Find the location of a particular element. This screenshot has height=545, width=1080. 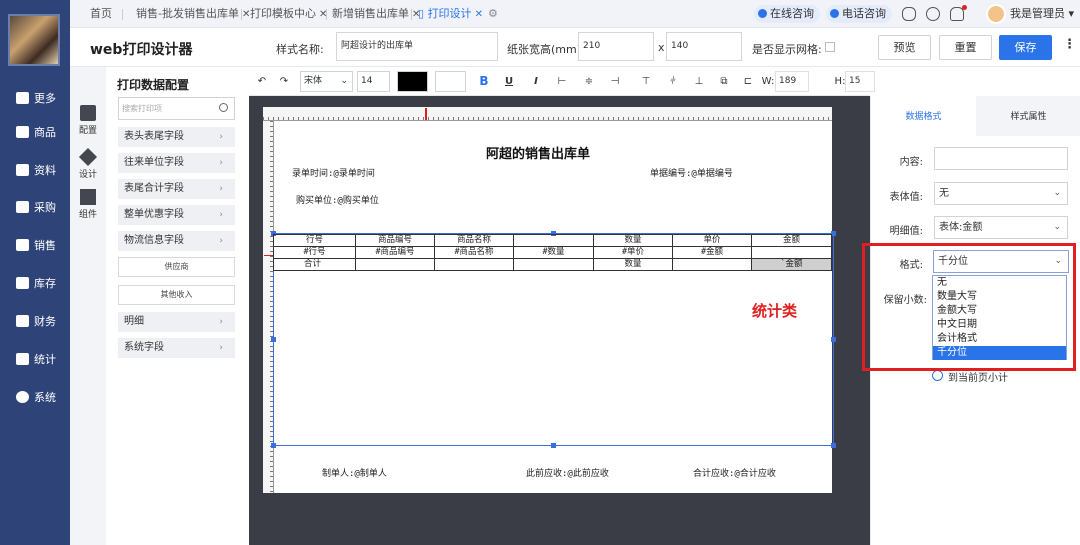

user-menu: 我是管理员 ▾ is located at coordinates (1042, 14).